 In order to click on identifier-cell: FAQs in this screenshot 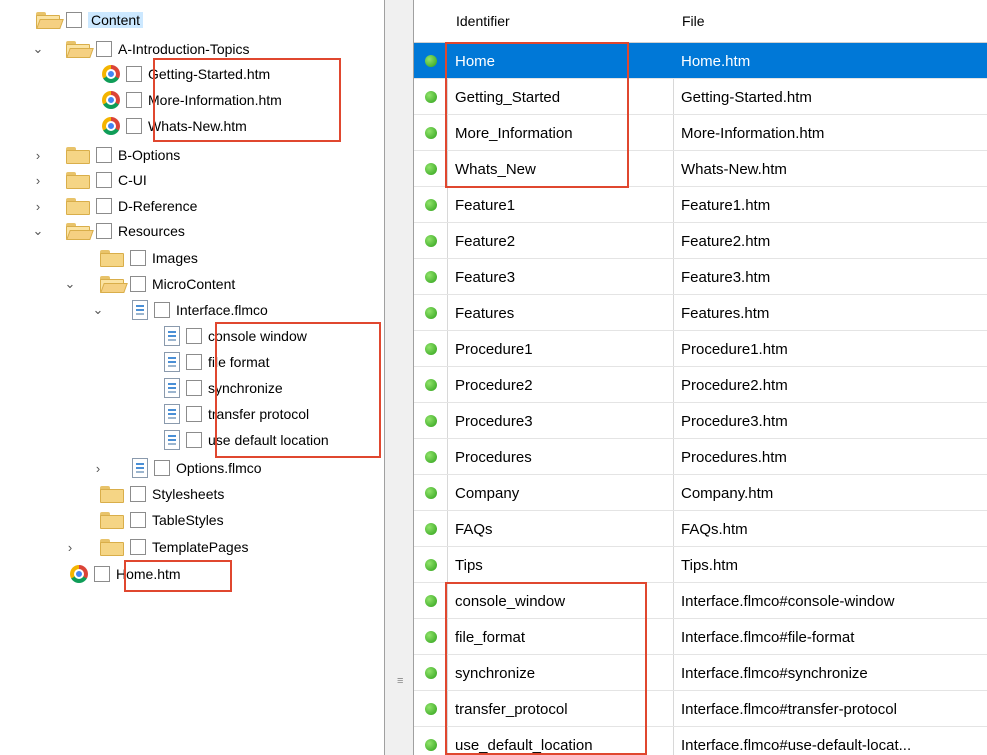, I will do `click(560, 529)`.